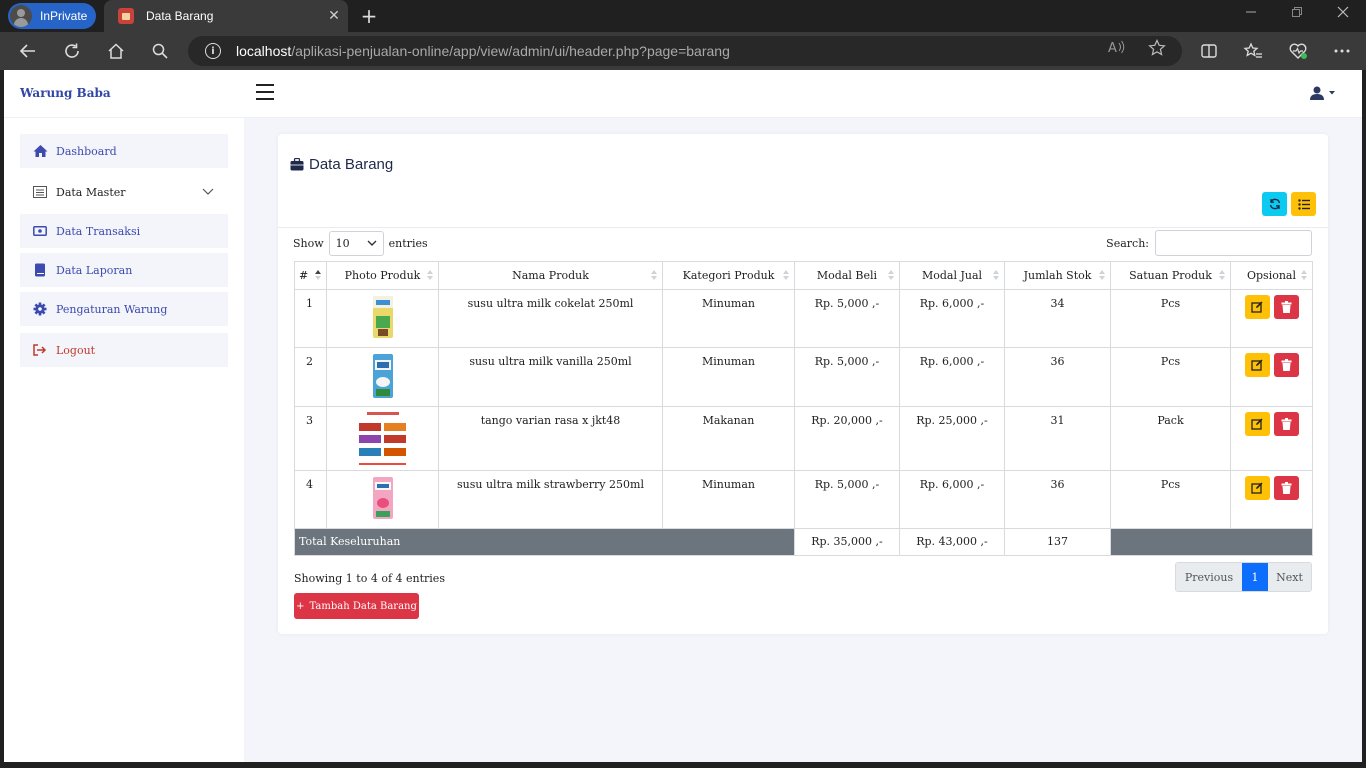  Describe the element at coordinates (550, 377) in the screenshot. I see `nama-produk-cell: susu ultra milk vanilla 250ml` at that location.